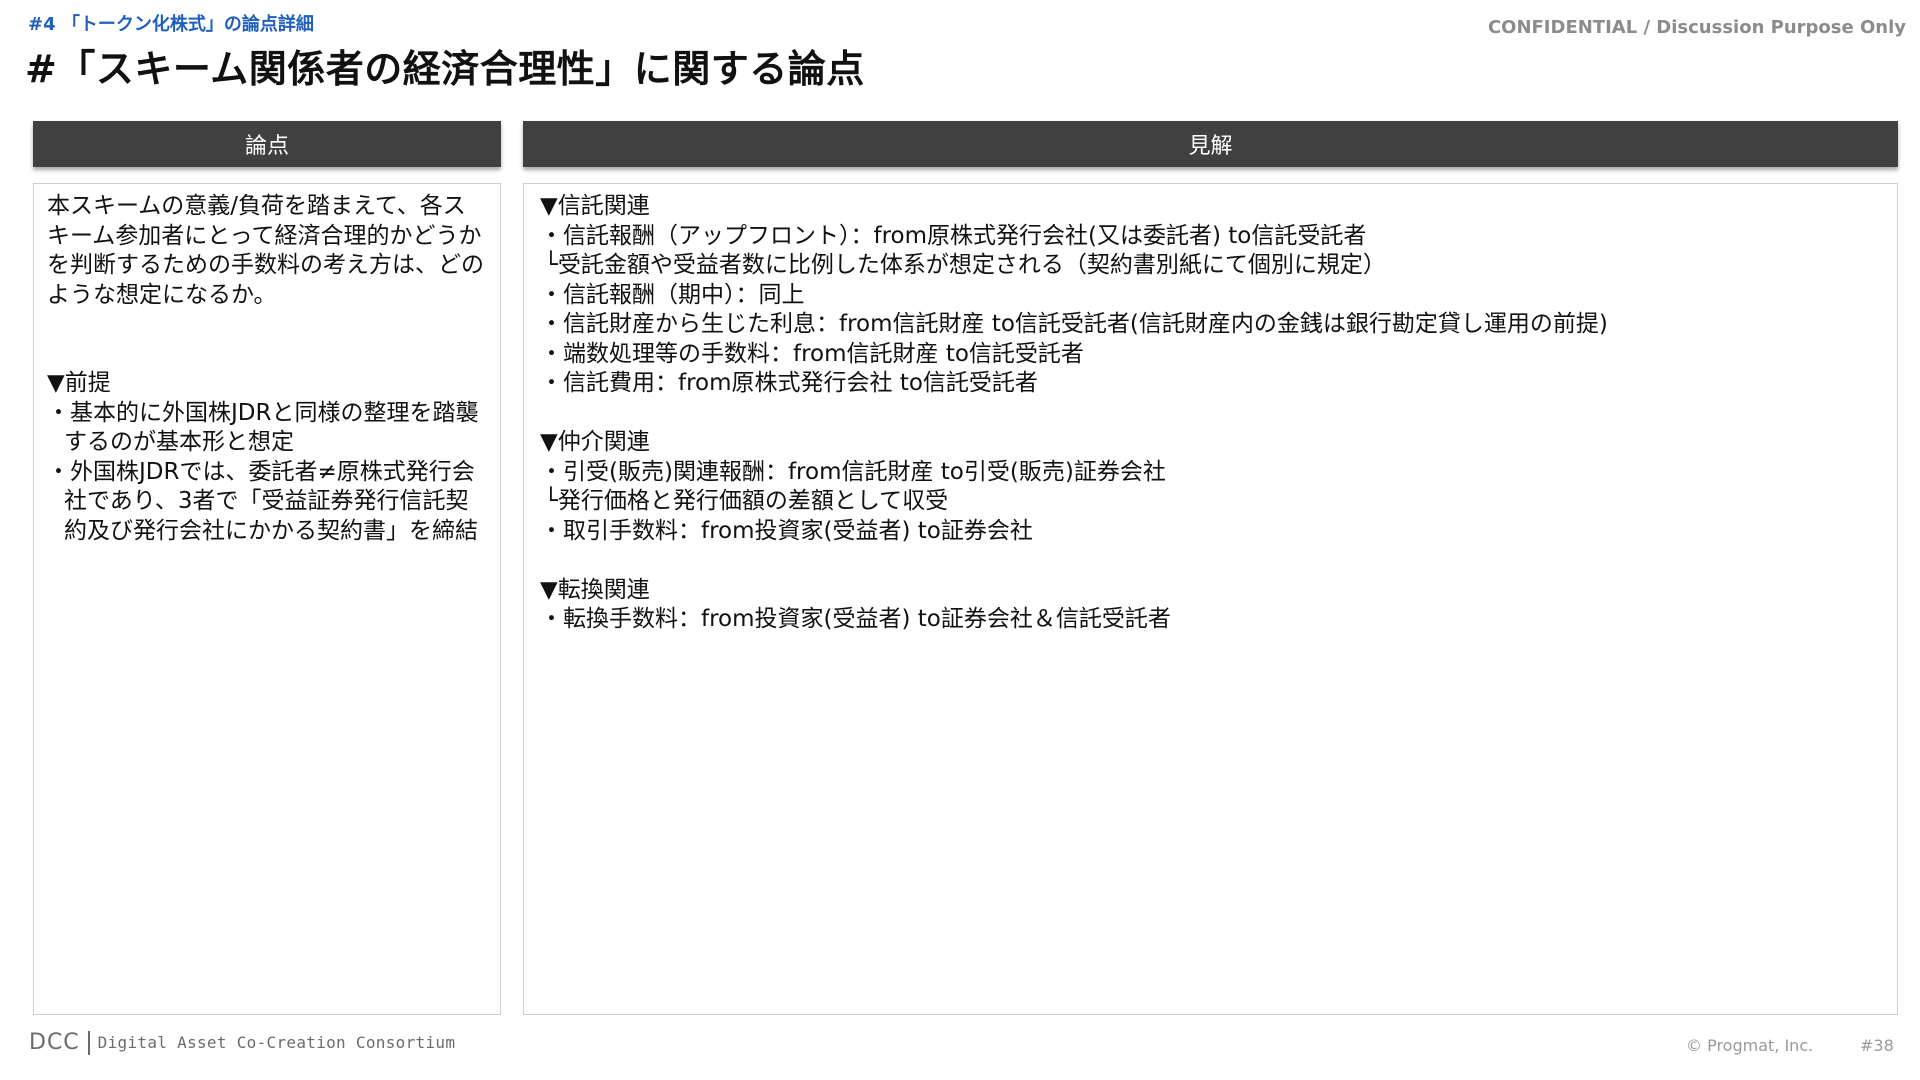 This screenshot has height=1080, width=1920. I want to click on trust-line: ・信託費用：from原株式発行会社 to信託受託者, so click(789, 383).